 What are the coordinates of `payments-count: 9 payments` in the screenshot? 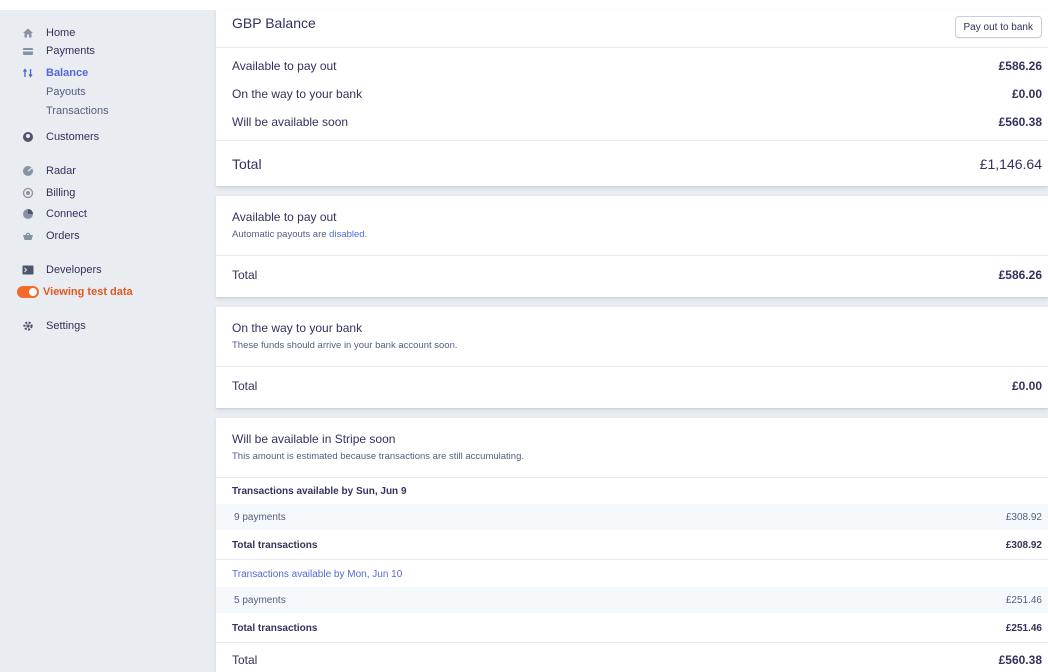 It's located at (260, 517).